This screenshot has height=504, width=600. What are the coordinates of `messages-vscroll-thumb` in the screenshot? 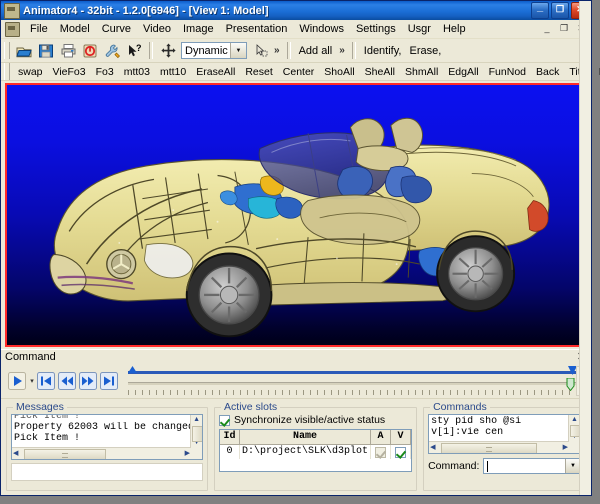 It's located at (197, 434).